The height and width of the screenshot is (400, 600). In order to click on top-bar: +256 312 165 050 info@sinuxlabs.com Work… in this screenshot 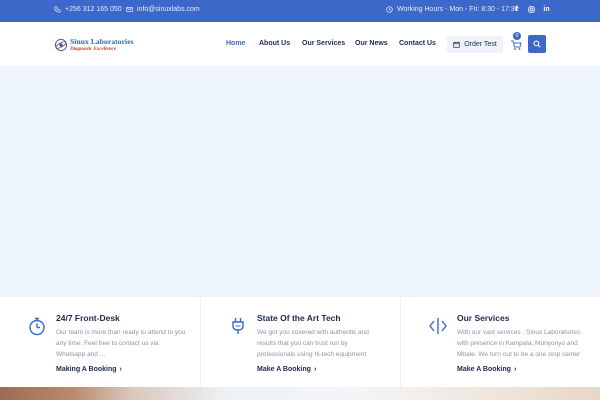, I will do `click(300, 11)`.